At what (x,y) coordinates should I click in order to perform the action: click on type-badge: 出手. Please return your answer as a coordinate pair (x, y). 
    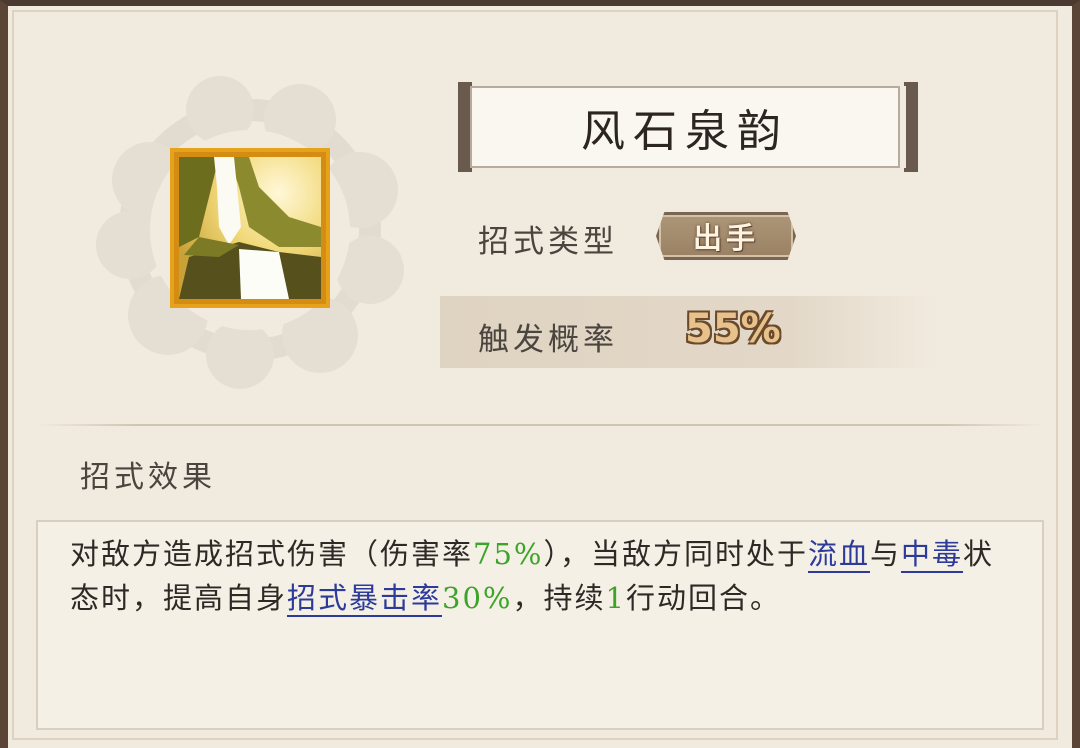
    Looking at the image, I should click on (726, 236).